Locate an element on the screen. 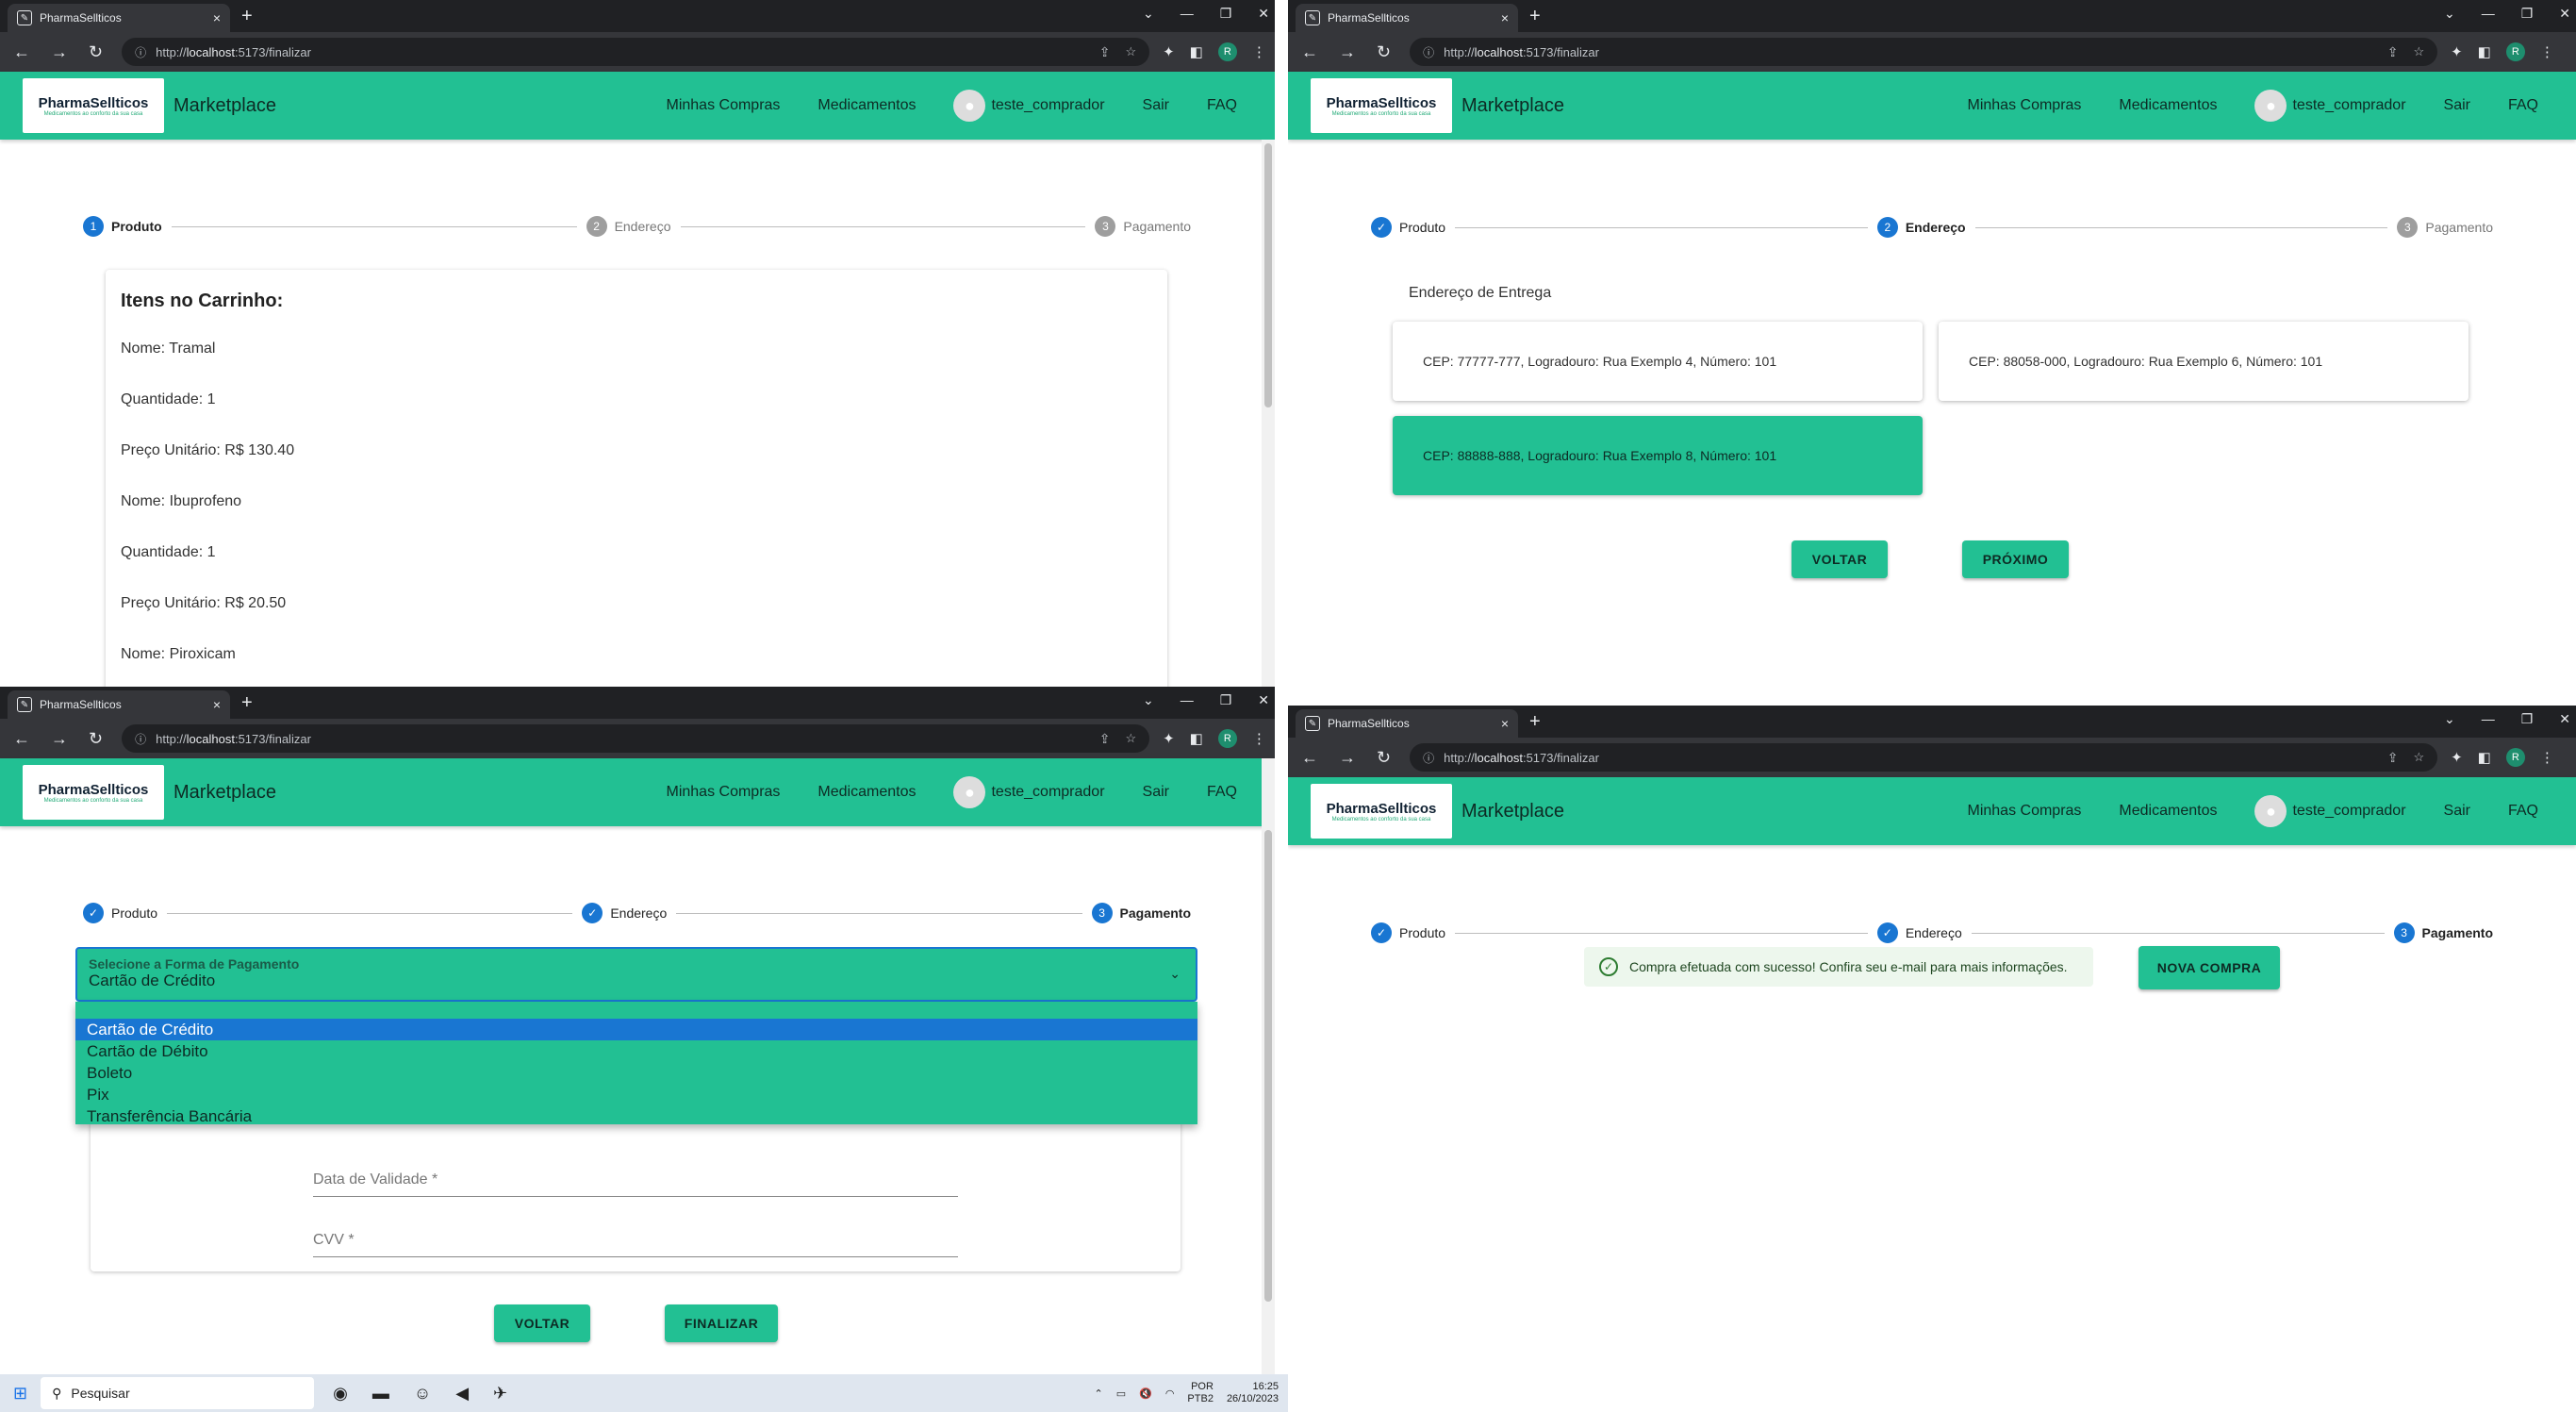 Image resolution: width=2576 pixels, height=1412 pixels. file-explorer-icon: ▬ is located at coordinates (380, 1394).